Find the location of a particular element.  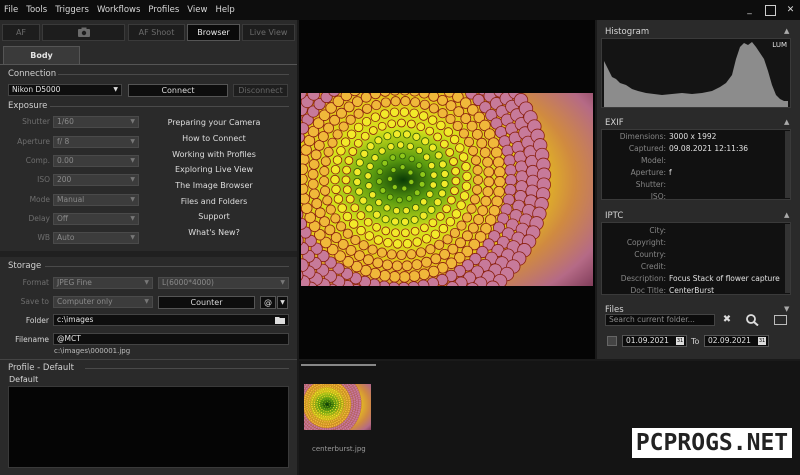

shutter-select: 1/60 ▼ is located at coordinates (96, 122).